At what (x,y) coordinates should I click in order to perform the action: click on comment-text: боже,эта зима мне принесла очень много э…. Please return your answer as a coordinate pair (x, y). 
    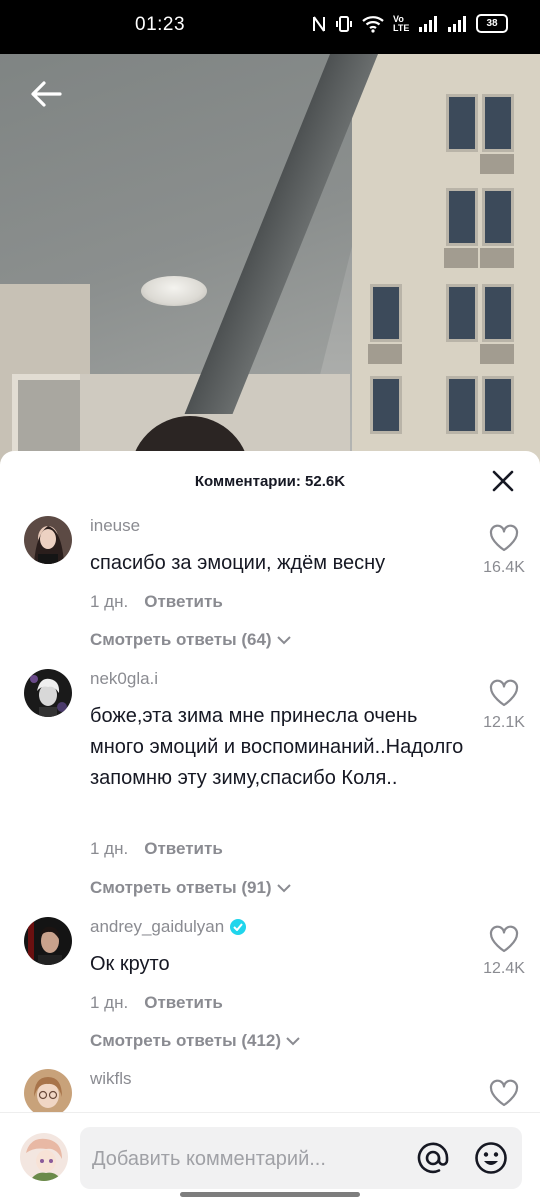
    Looking at the image, I should click on (277, 747).